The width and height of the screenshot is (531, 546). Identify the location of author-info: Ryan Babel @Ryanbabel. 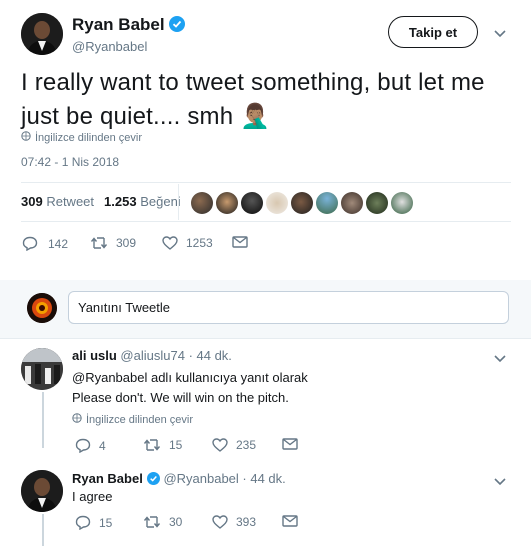
(128, 34).